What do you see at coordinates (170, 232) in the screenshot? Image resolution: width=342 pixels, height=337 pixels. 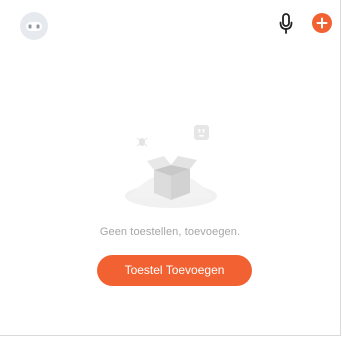 I see `empty-state-message: Geen toestellen, toevoegen.` at bounding box center [170, 232].